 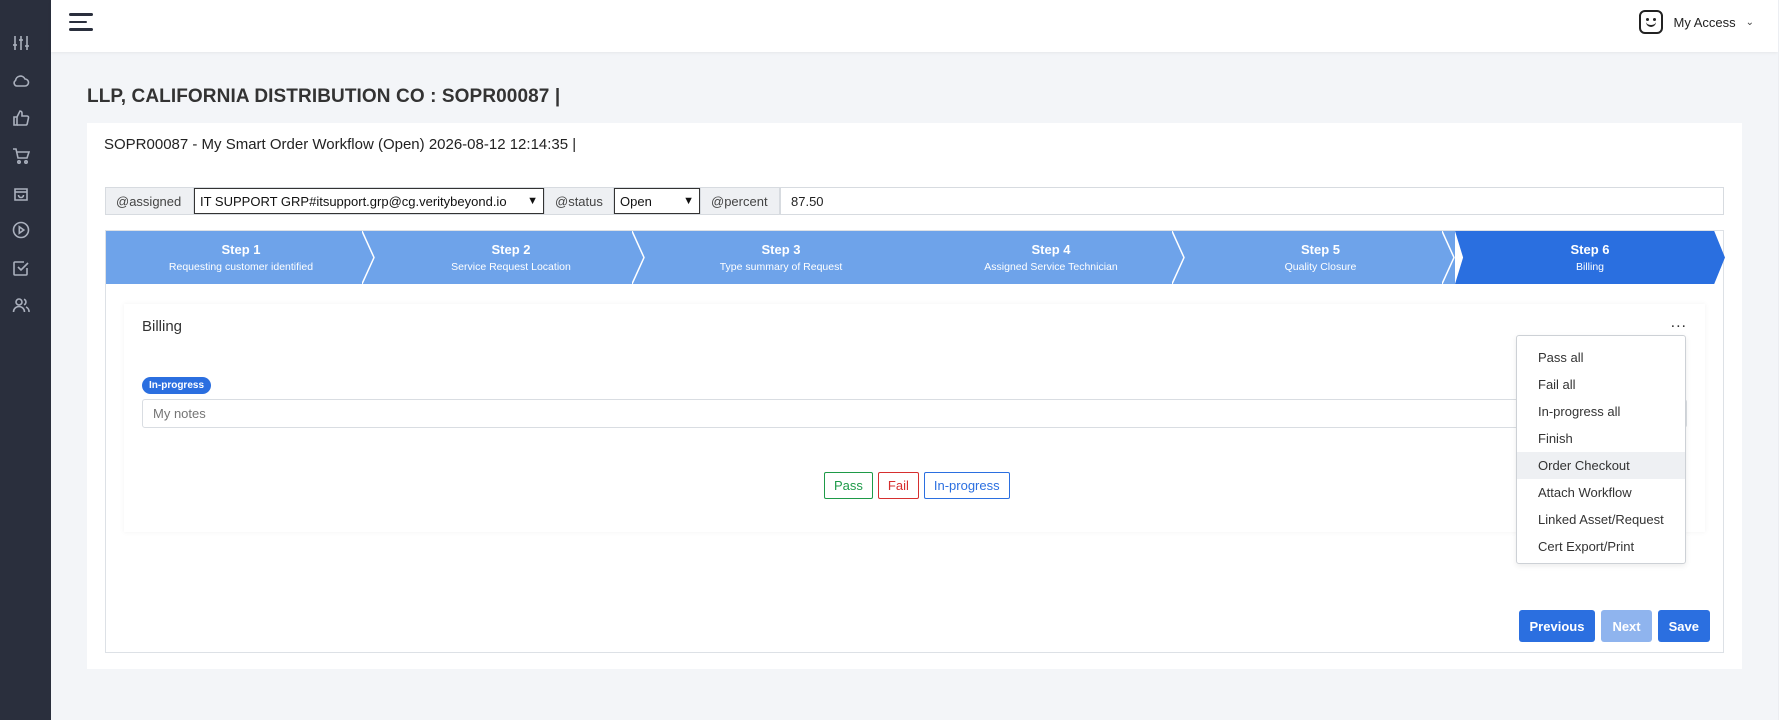 What do you see at coordinates (1601, 492) in the screenshot?
I see `menu-item-attach-workflow: Attach Workflow` at bounding box center [1601, 492].